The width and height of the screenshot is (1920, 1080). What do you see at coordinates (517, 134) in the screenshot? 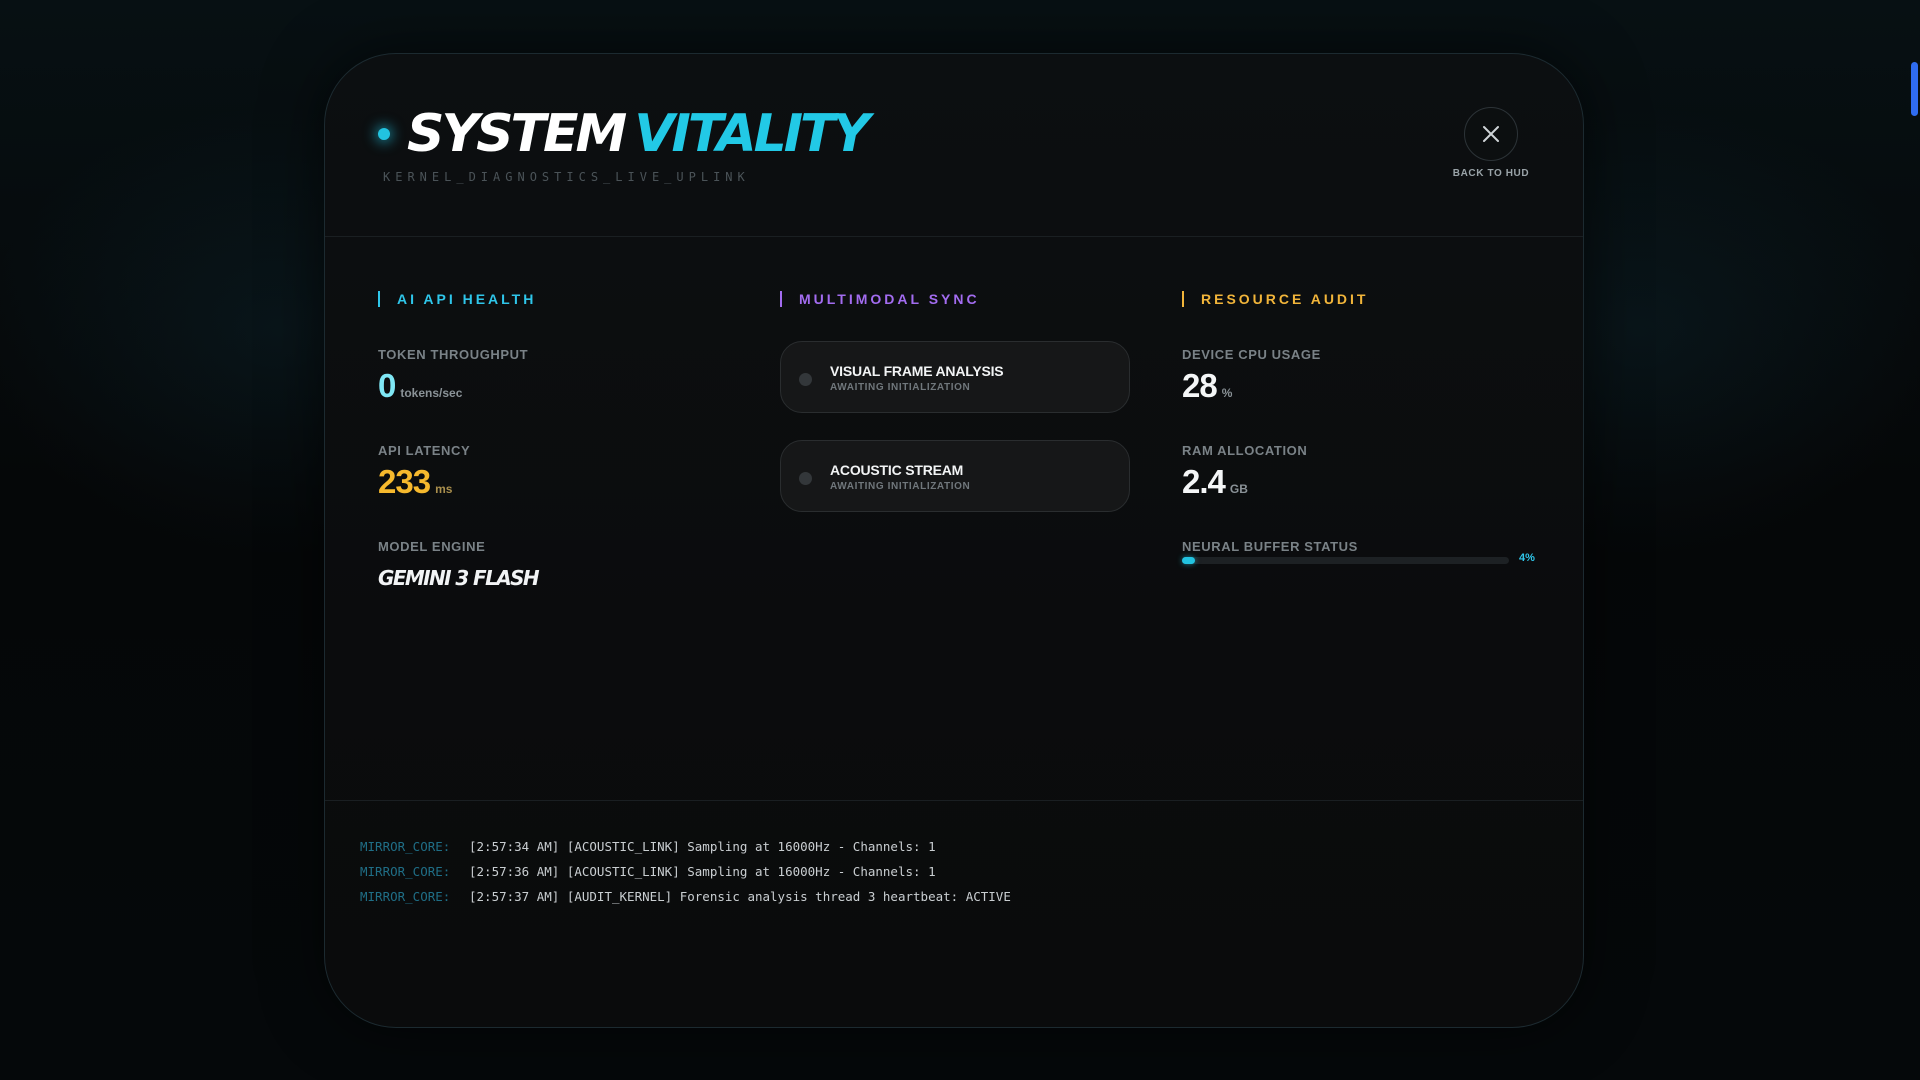
I see `title-word-system: SYSTEM` at bounding box center [517, 134].